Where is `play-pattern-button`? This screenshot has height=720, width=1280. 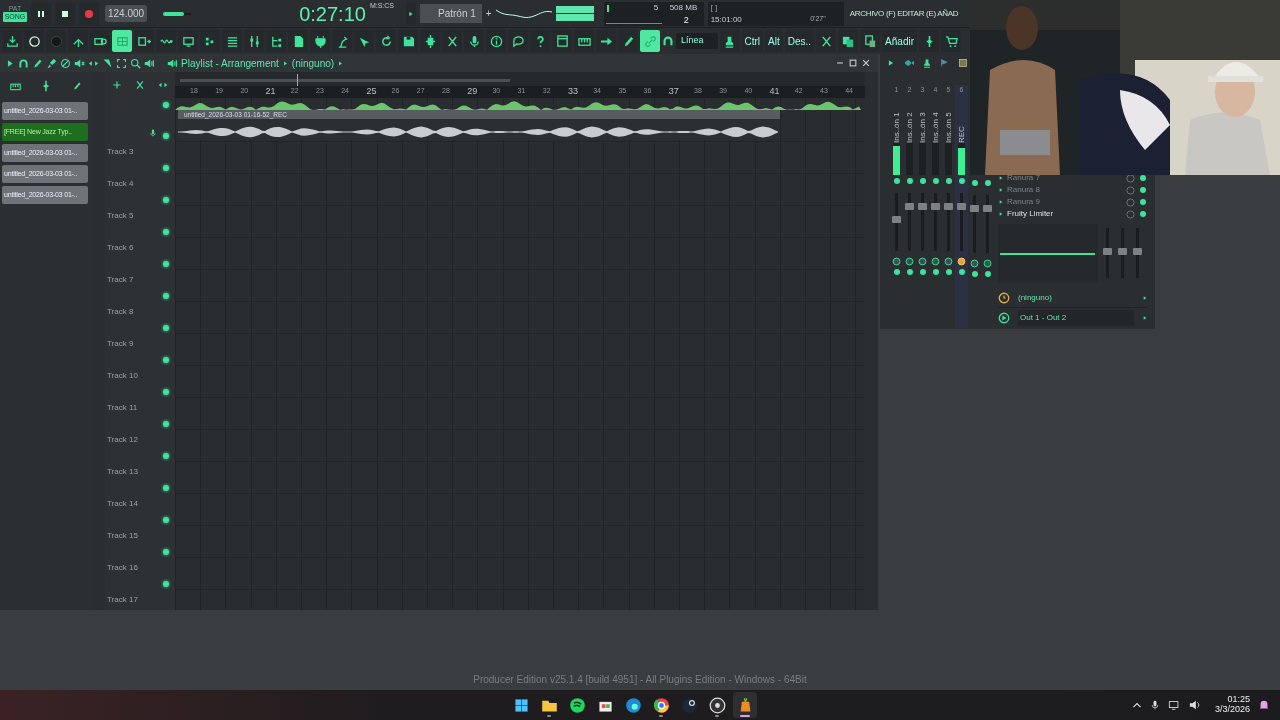 play-pattern-button is located at coordinates (411, 13).